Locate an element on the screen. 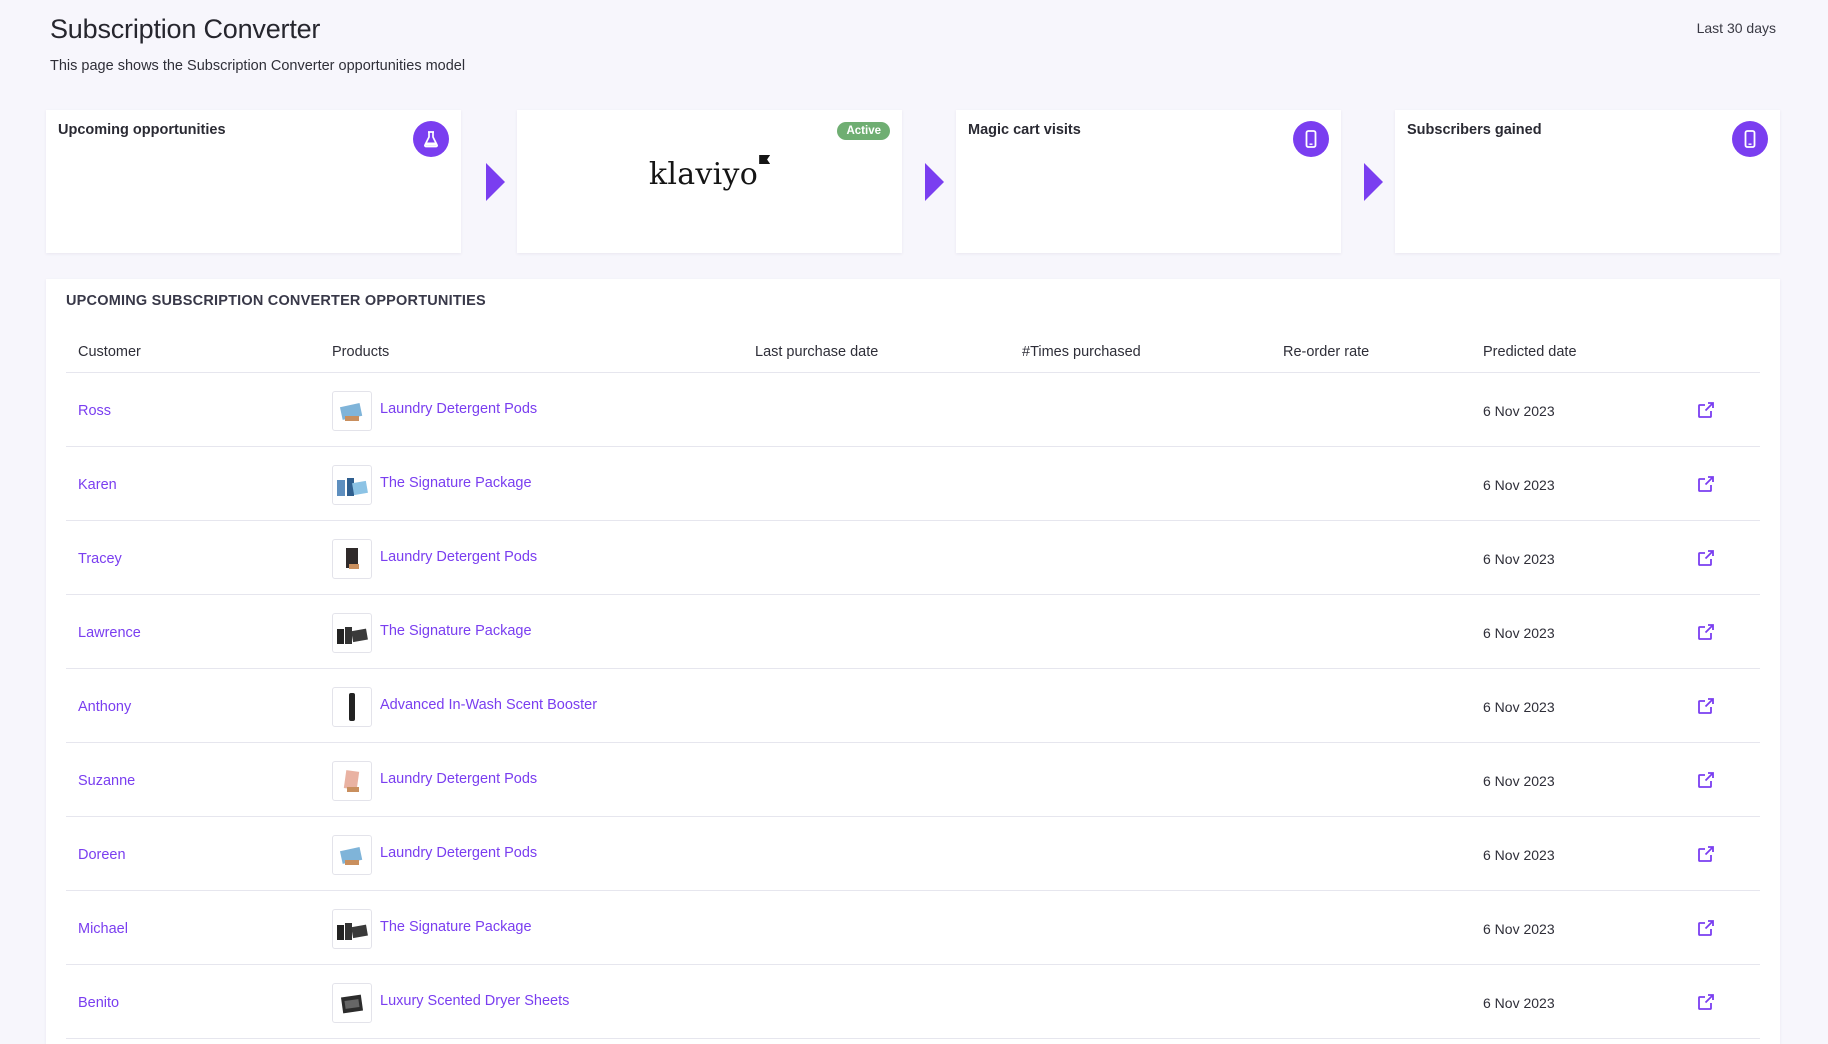  card-title: Upcoming opportunities is located at coordinates (142, 130).